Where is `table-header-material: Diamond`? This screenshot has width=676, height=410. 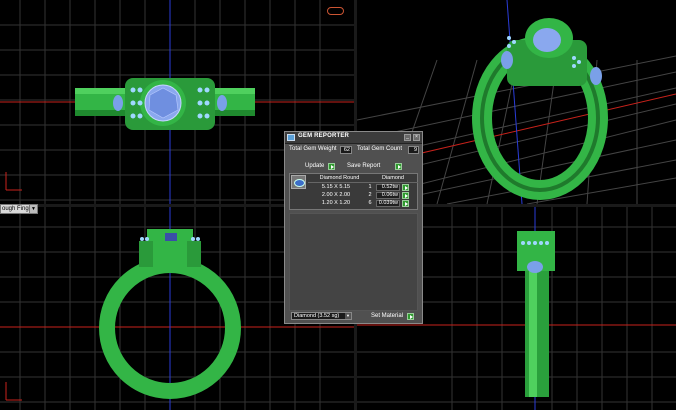
table-header-material: Diamond is located at coordinates (392, 178).